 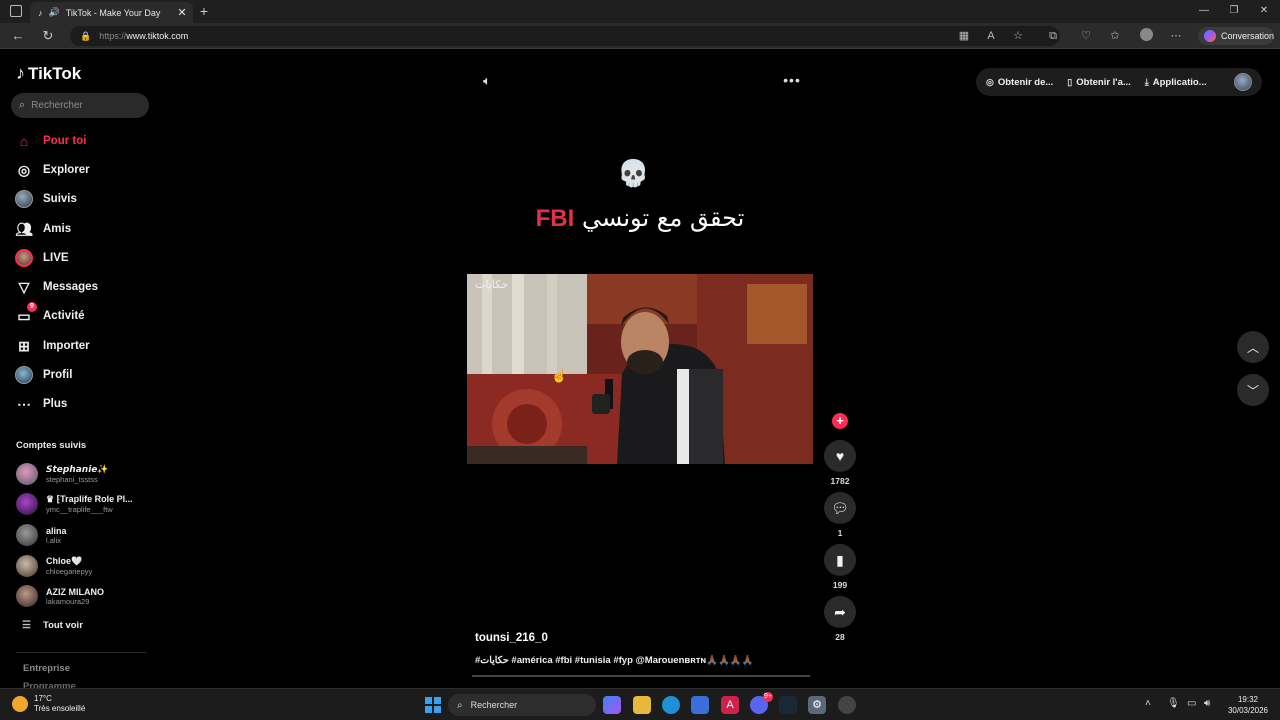 What do you see at coordinates (84, 199) in the screenshot?
I see `sidebar-item-suivis: Suivis` at bounding box center [84, 199].